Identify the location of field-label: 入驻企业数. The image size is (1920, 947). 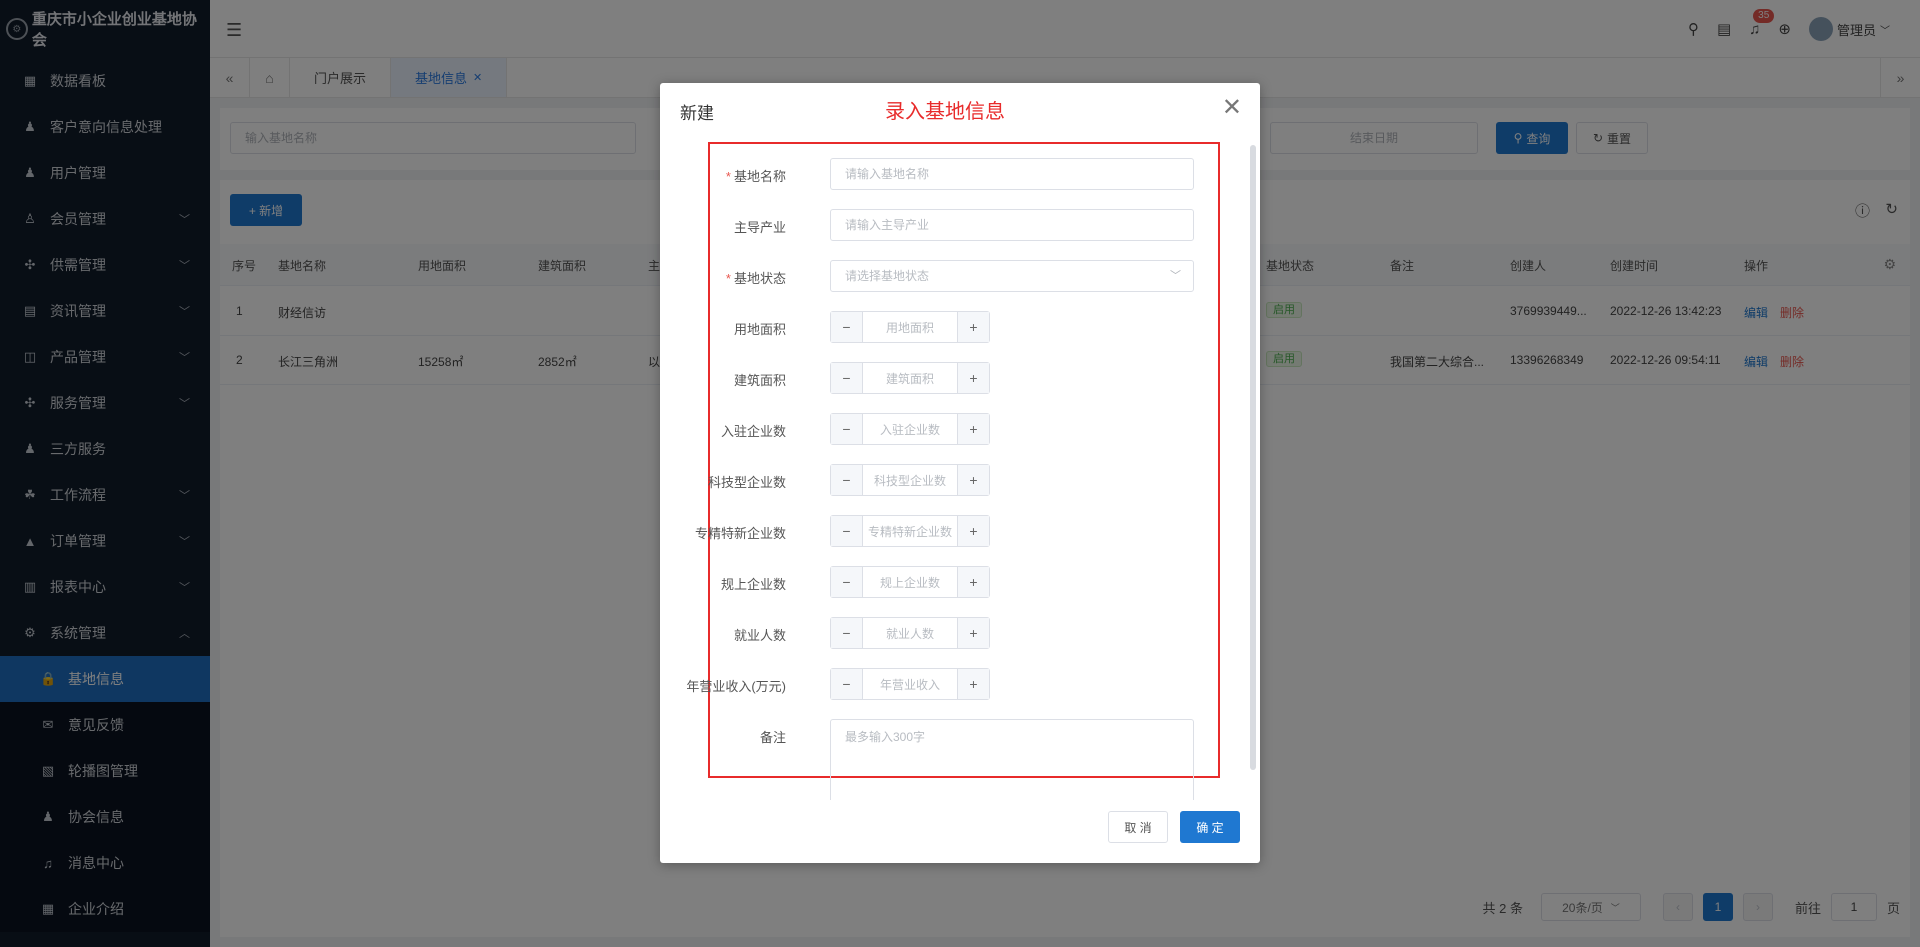
(752, 430).